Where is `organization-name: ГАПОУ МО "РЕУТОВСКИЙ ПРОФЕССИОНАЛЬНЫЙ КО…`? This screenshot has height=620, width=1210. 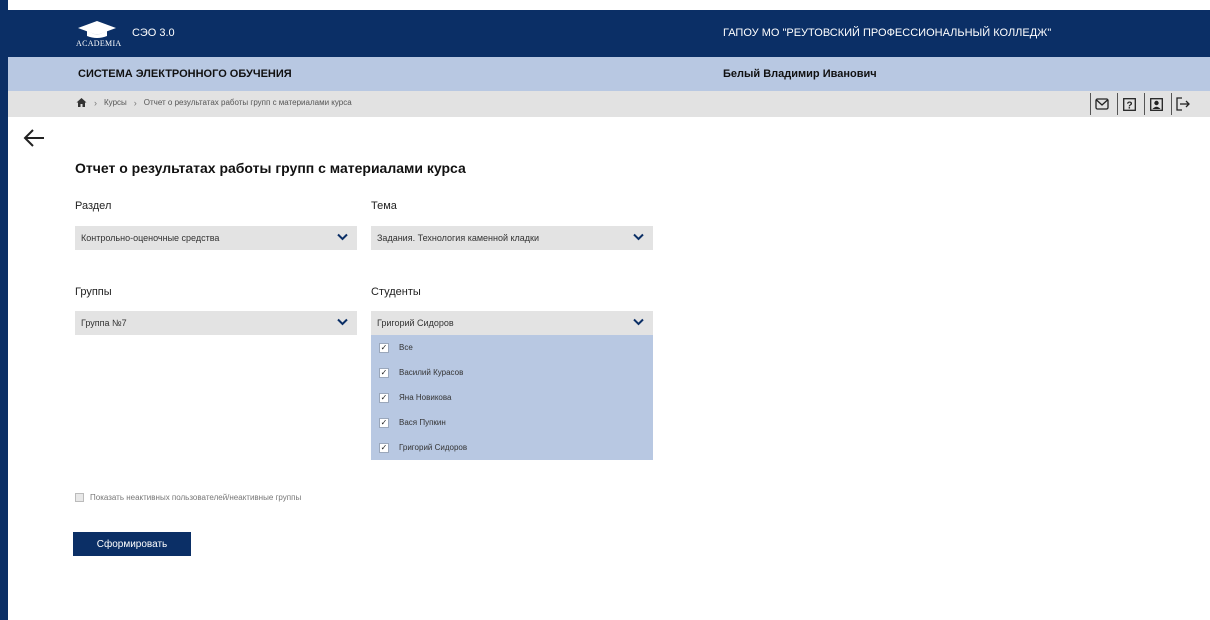
organization-name: ГАПОУ МО "РЕУТОВСКИЙ ПРОФЕССИОНАЛЬНЫЙ КО… is located at coordinates (887, 33).